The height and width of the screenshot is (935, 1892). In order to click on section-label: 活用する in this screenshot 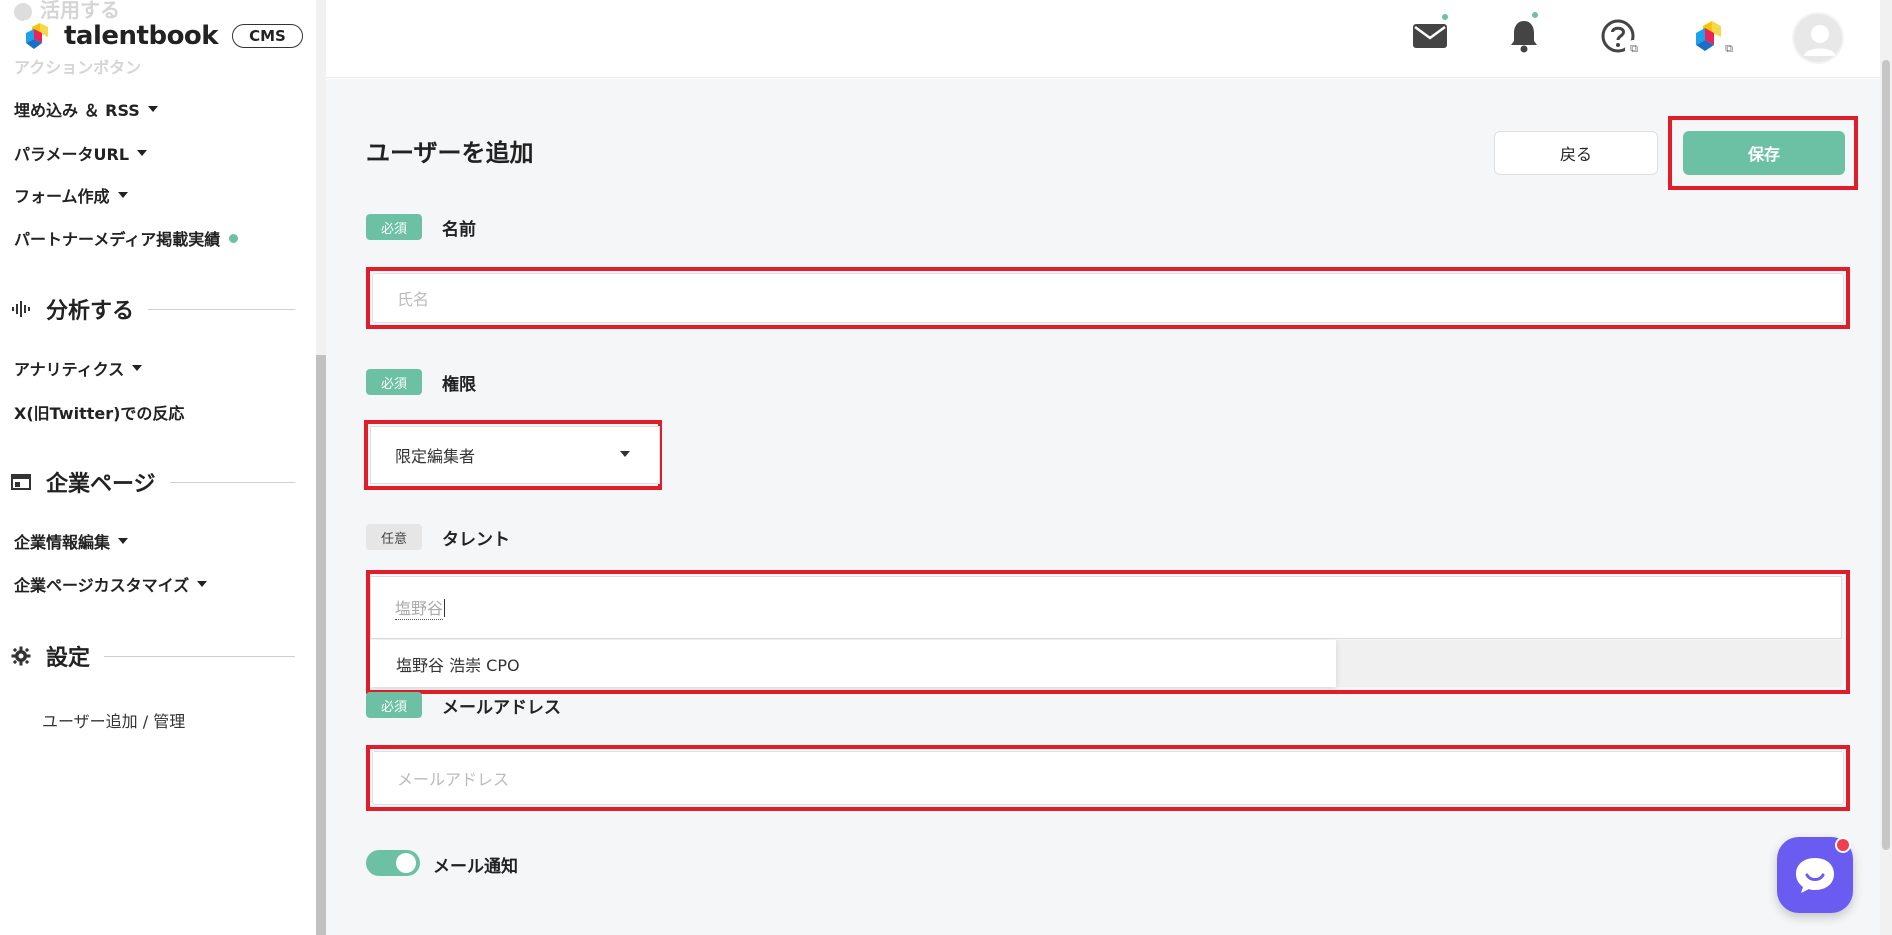, I will do `click(80, 11)`.